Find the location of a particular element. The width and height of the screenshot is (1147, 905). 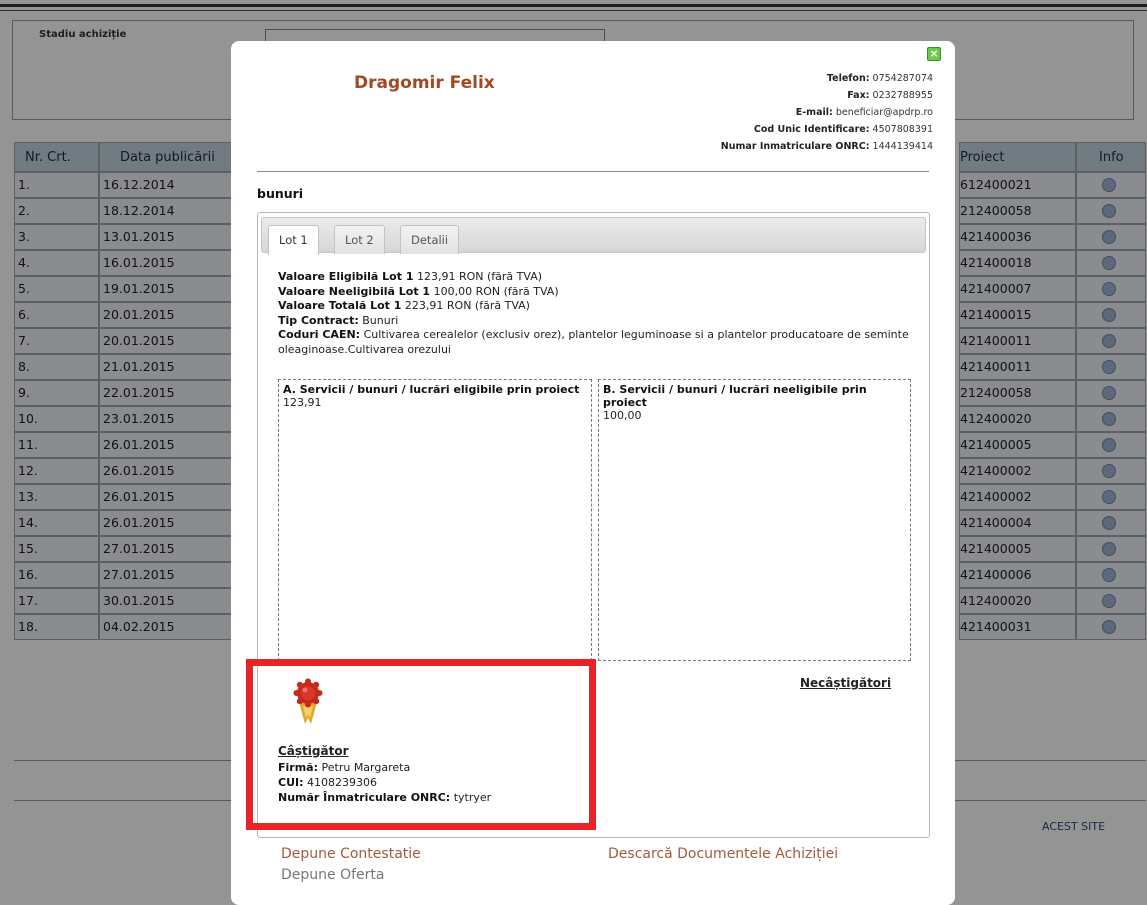

close-icon: × is located at coordinates (934, 54).